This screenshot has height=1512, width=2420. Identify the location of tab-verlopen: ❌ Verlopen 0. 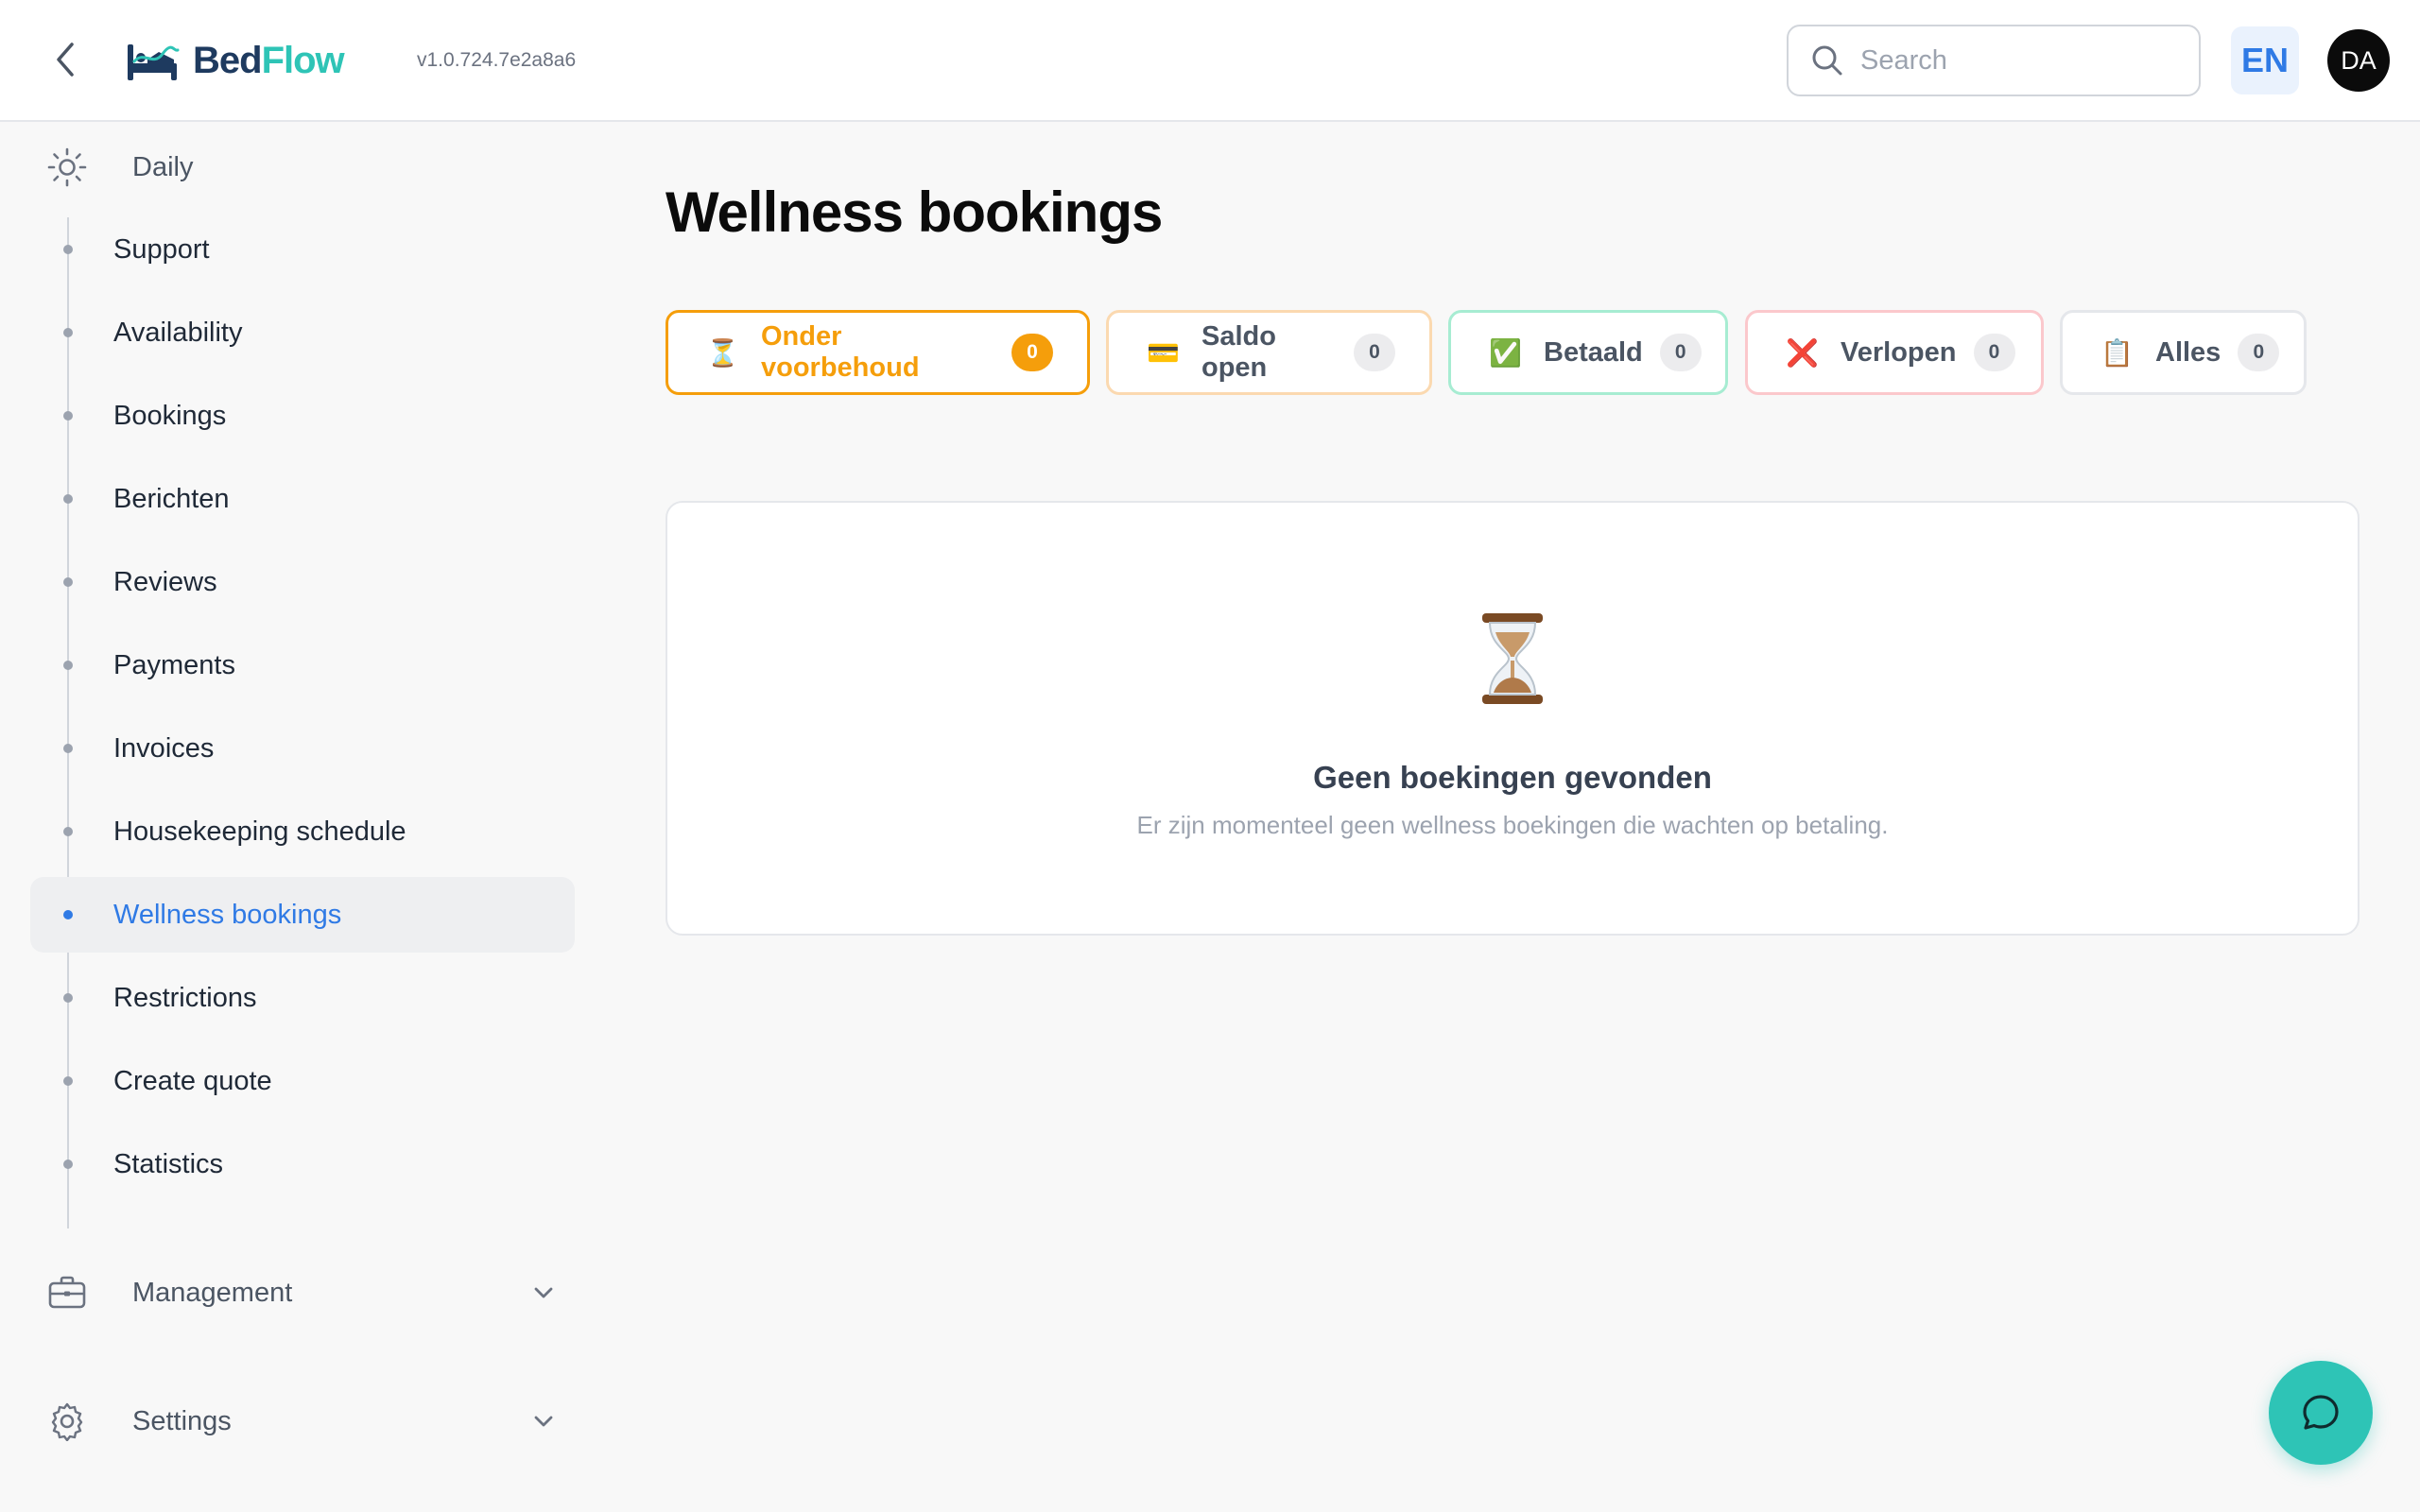
(1894, 352).